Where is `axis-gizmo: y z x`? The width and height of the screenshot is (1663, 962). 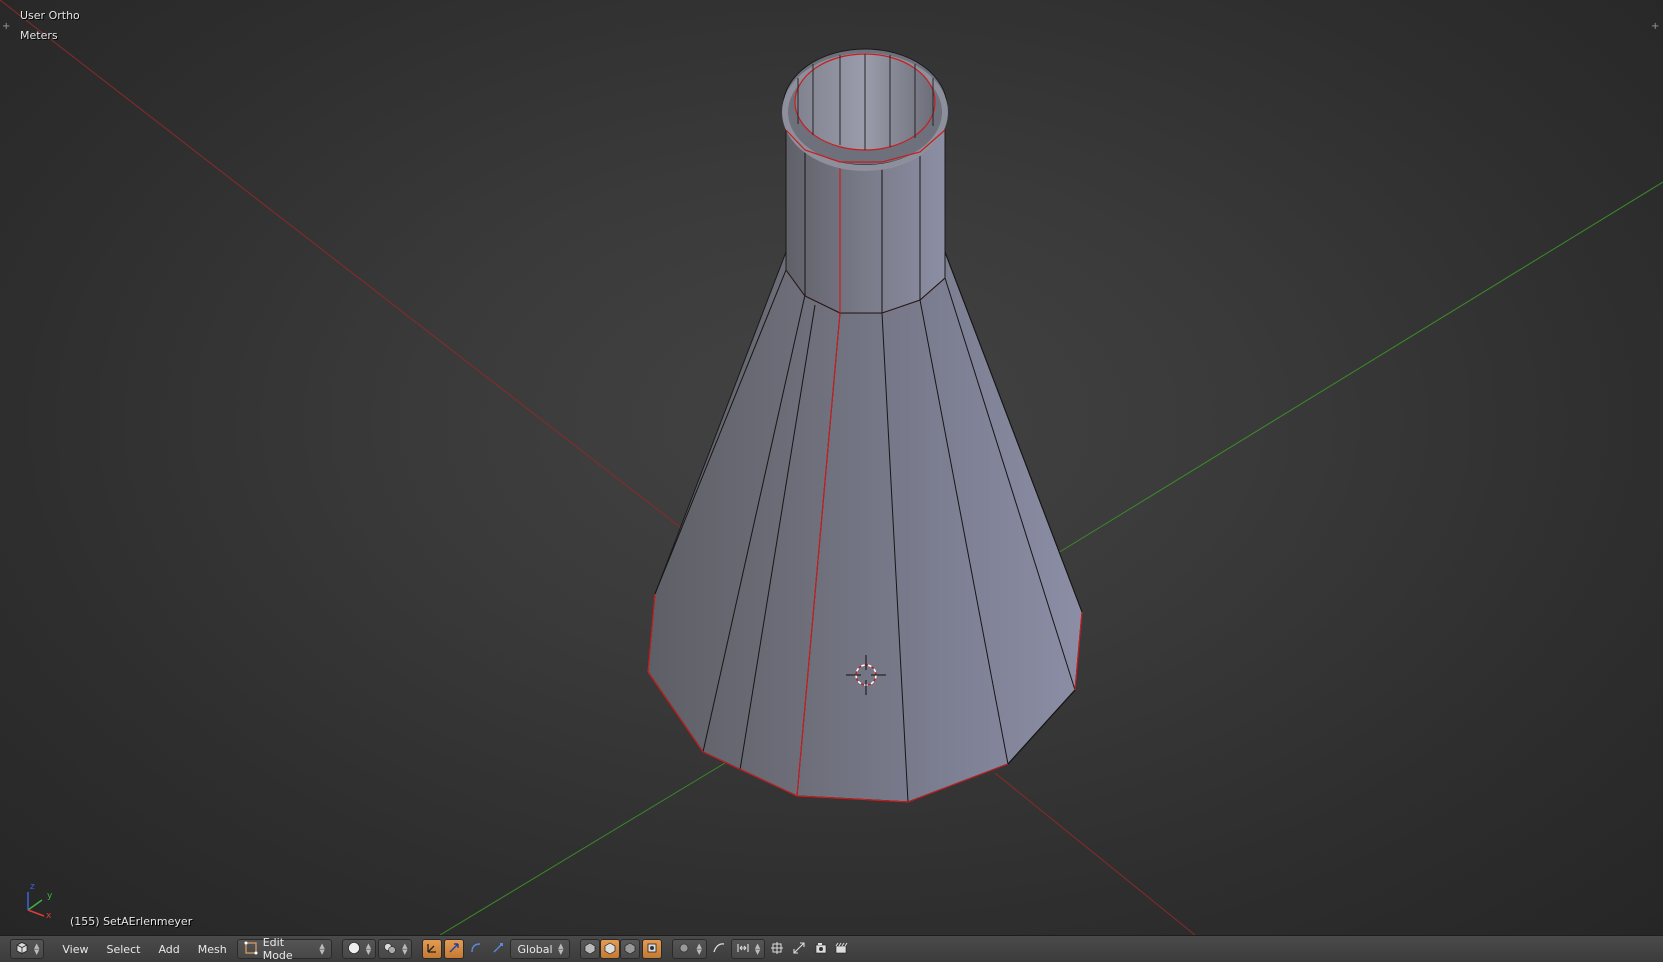 axis-gizmo: y z x is located at coordinates (40, 901).